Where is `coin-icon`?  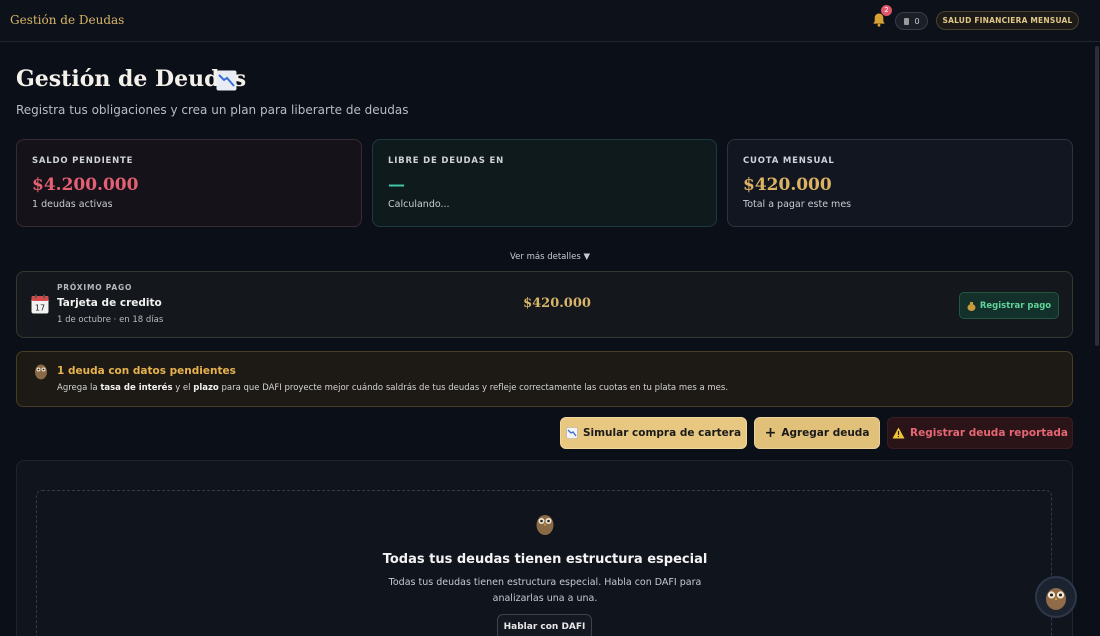
coin-icon is located at coordinates (907, 21).